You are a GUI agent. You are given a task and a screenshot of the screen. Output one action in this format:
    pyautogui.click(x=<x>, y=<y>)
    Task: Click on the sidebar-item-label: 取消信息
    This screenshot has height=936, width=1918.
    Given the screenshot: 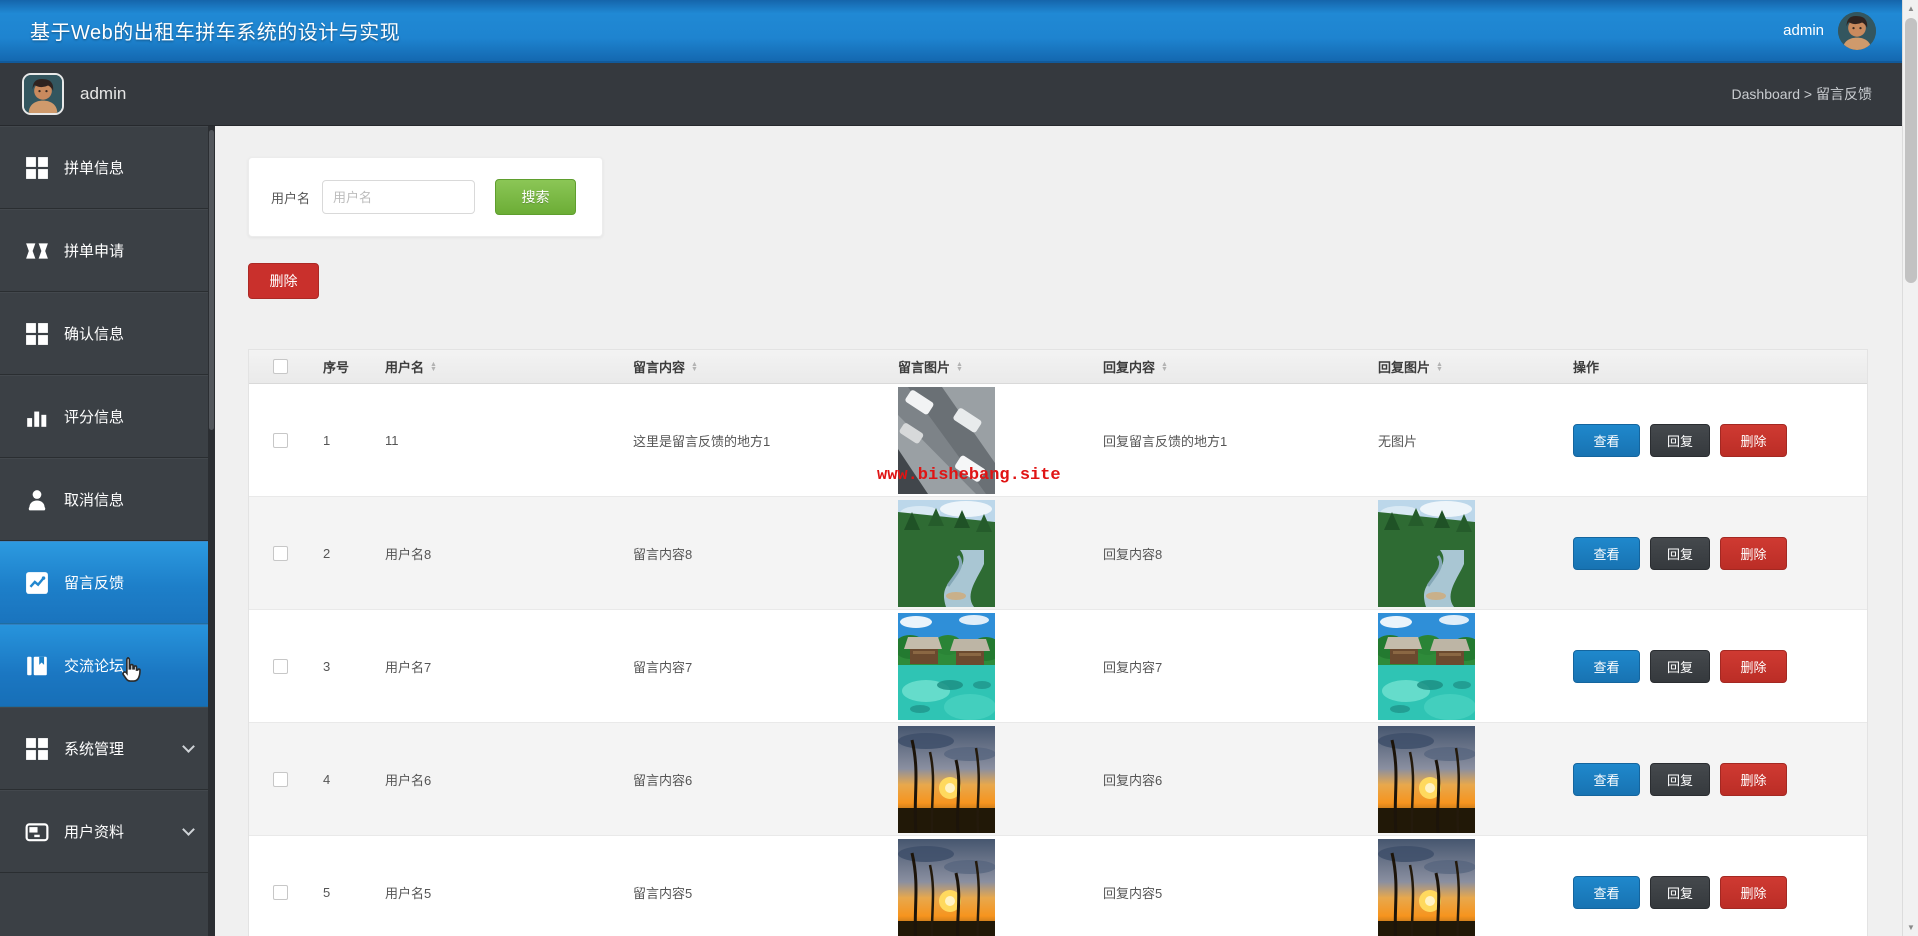 What is the action you would take?
    pyautogui.click(x=94, y=500)
    